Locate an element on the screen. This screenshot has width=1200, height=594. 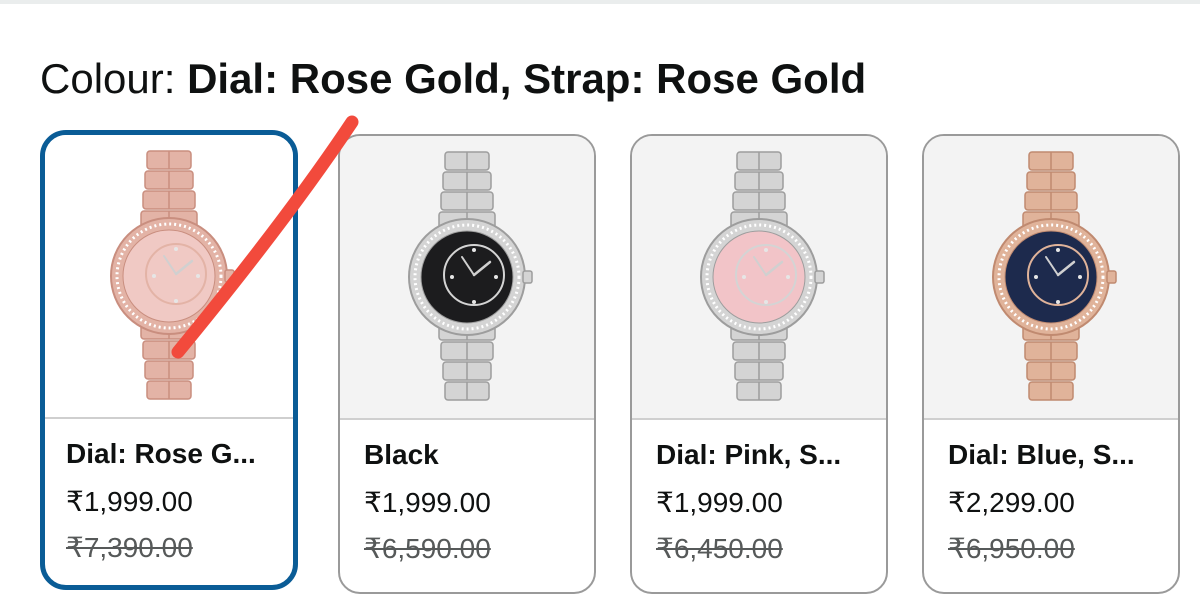
option-label: Black is located at coordinates (401, 454).